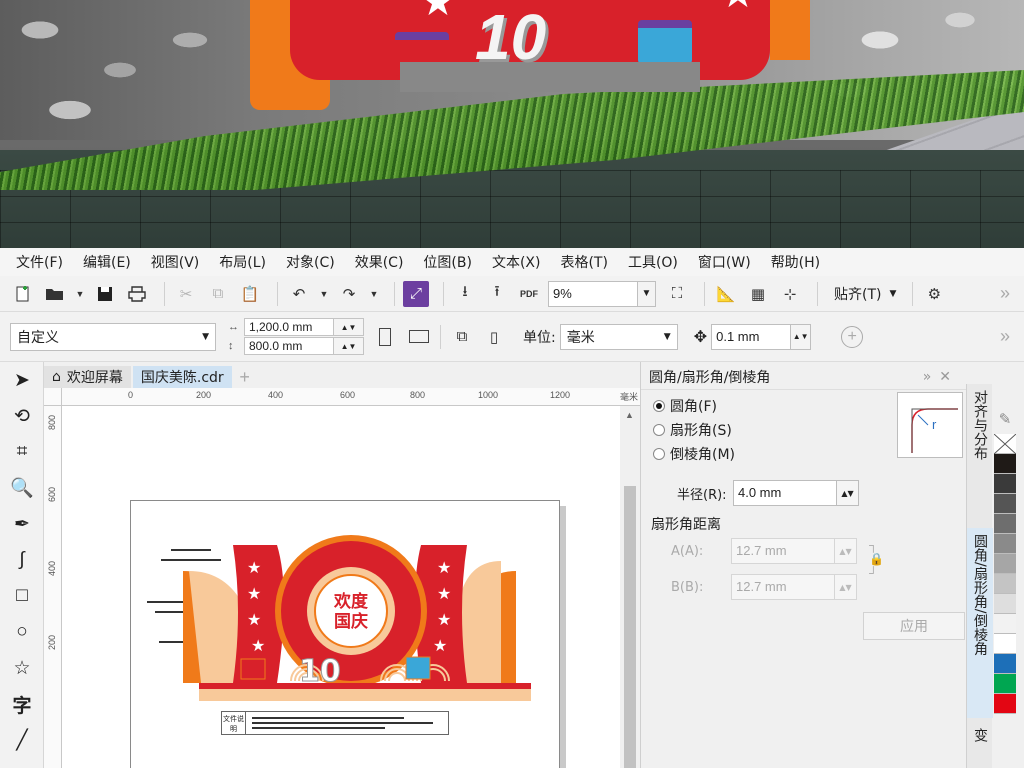 This screenshot has width=1024, height=768. Describe the element at coordinates (351, 397) in the screenshot. I see `horizontal-ruler: 0 200 400 600 800 1000 1200 毫米` at that location.